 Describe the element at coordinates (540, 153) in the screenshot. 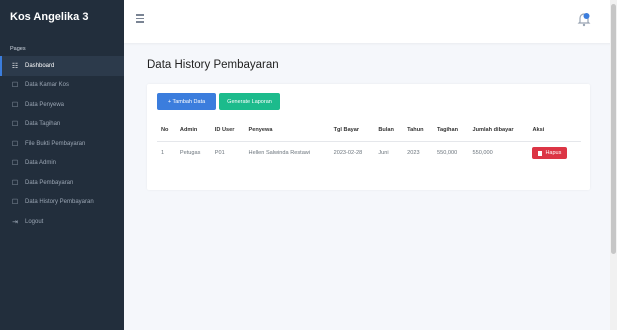

I see `trash-icon` at that location.